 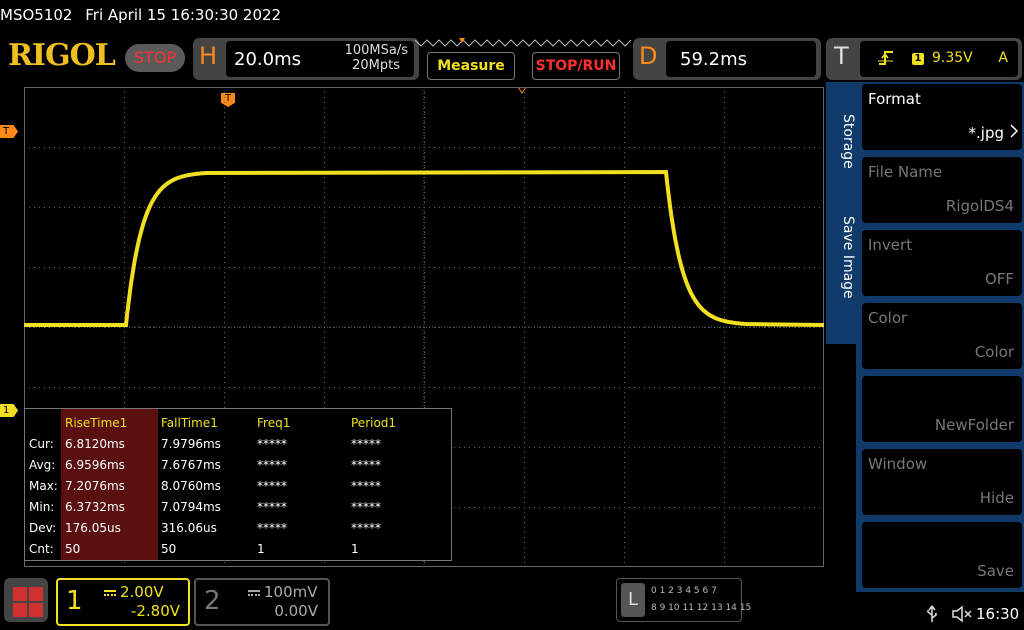 I want to click on ch1-settings-button: 1 2.00V -2.80V, so click(x=123, y=602).